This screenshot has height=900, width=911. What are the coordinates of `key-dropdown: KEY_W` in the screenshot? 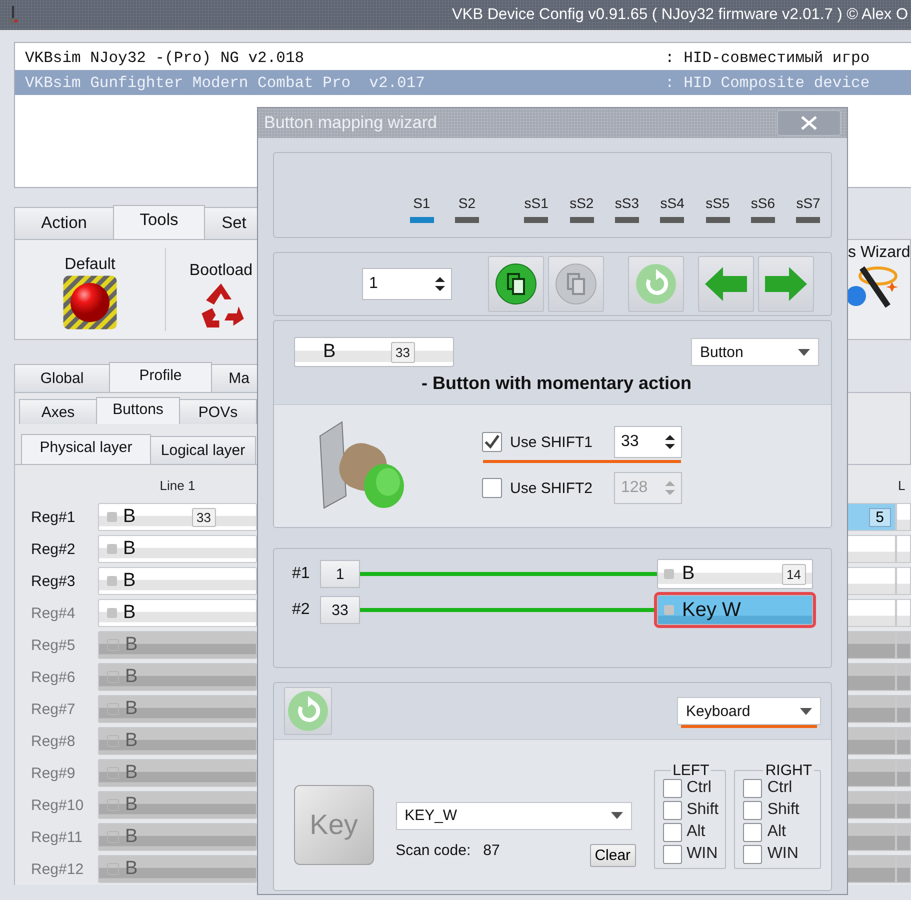 It's located at (514, 816).